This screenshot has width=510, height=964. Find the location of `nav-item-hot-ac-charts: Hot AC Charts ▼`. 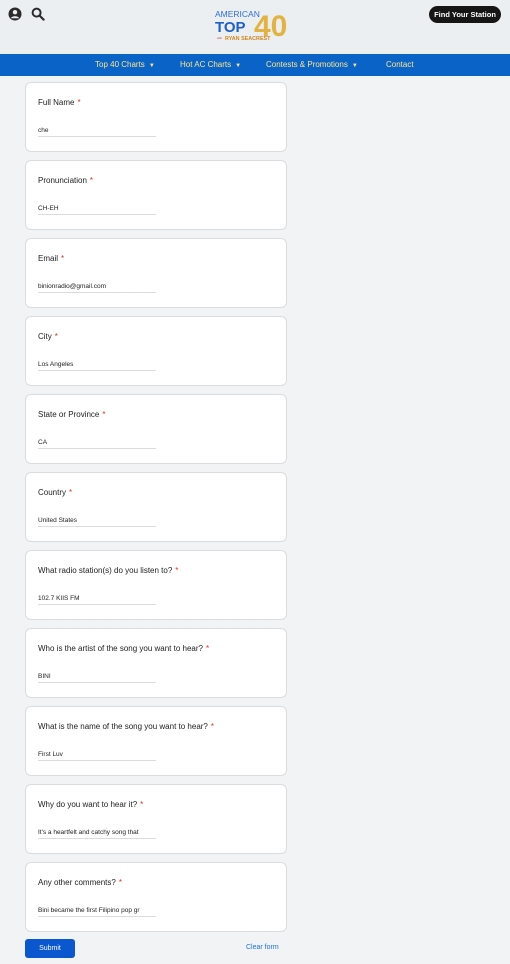

nav-item-hot-ac-charts: Hot AC Charts ▼ is located at coordinates (210, 65).